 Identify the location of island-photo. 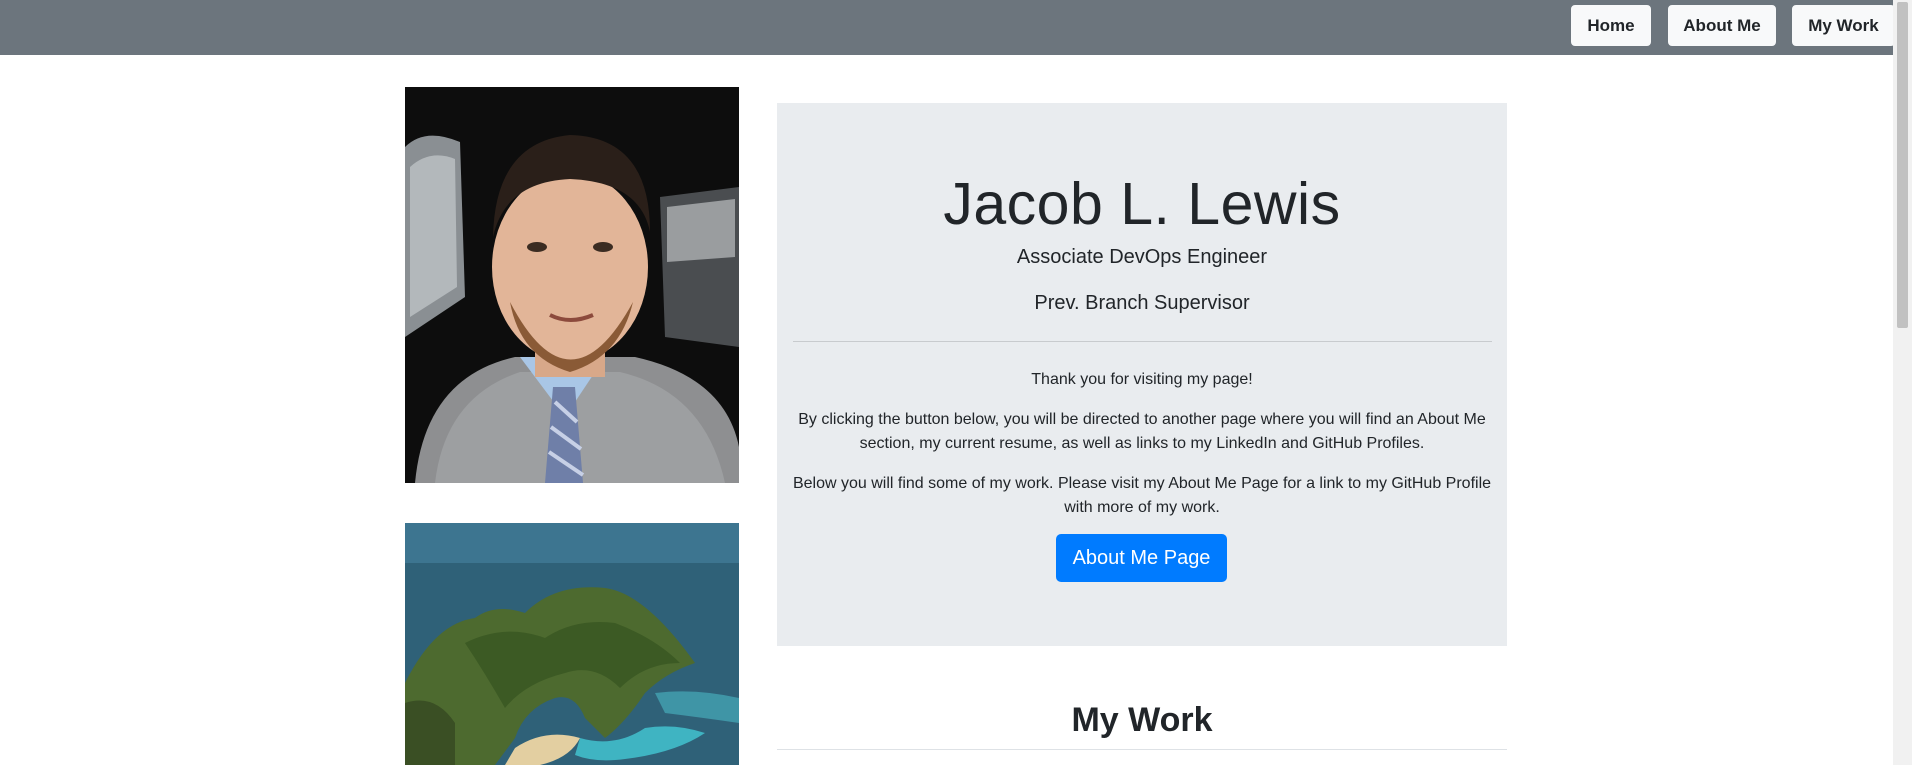
(572, 644).